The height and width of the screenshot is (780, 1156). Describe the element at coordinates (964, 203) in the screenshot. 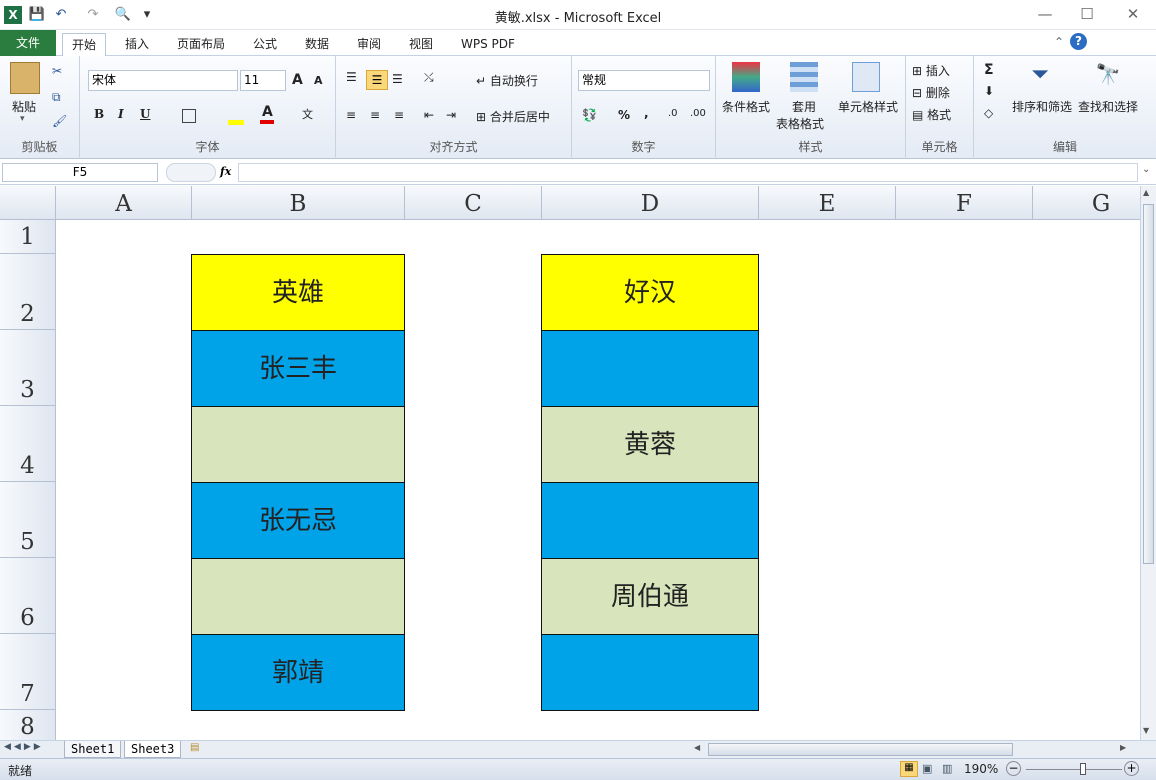

I see `column-header-f: F` at that location.